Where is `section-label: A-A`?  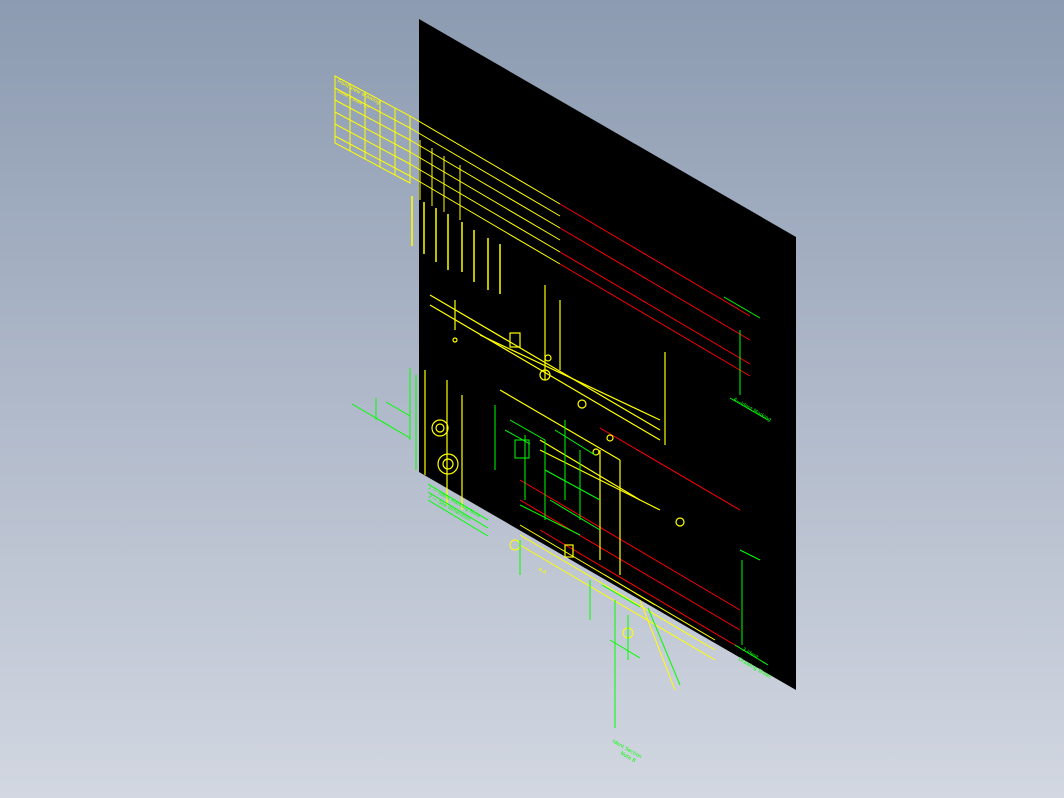
section-label: A-A is located at coordinates (542, 572).